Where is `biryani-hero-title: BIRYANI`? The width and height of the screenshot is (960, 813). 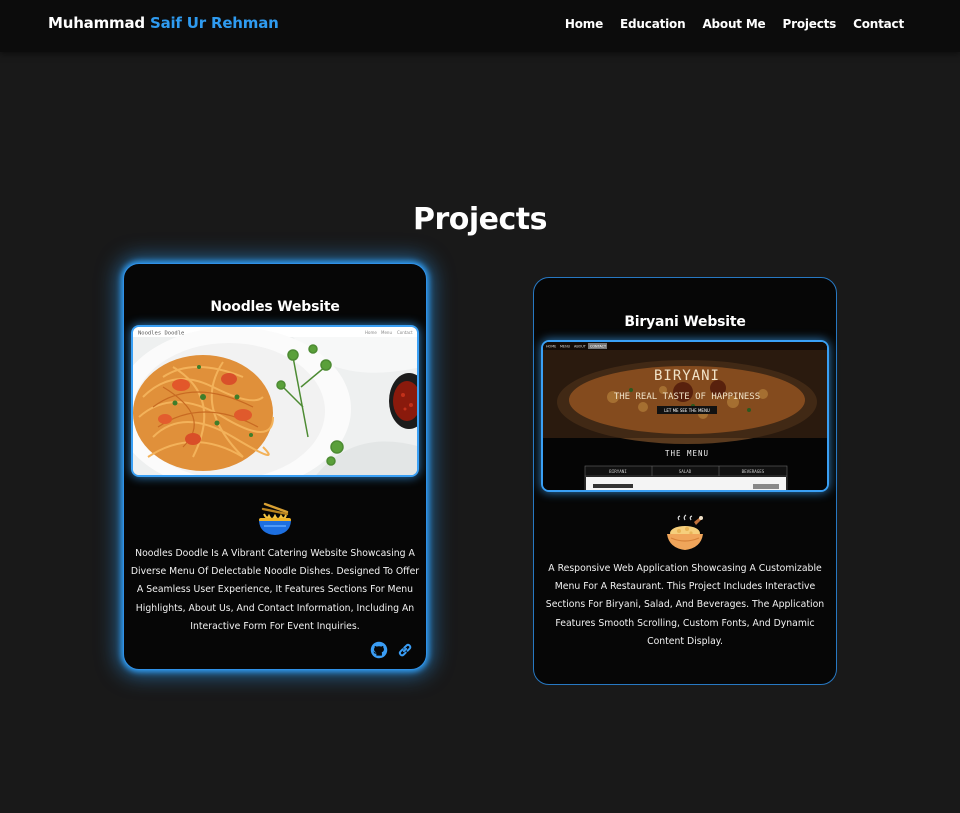 biryani-hero-title: BIRYANI is located at coordinates (687, 376).